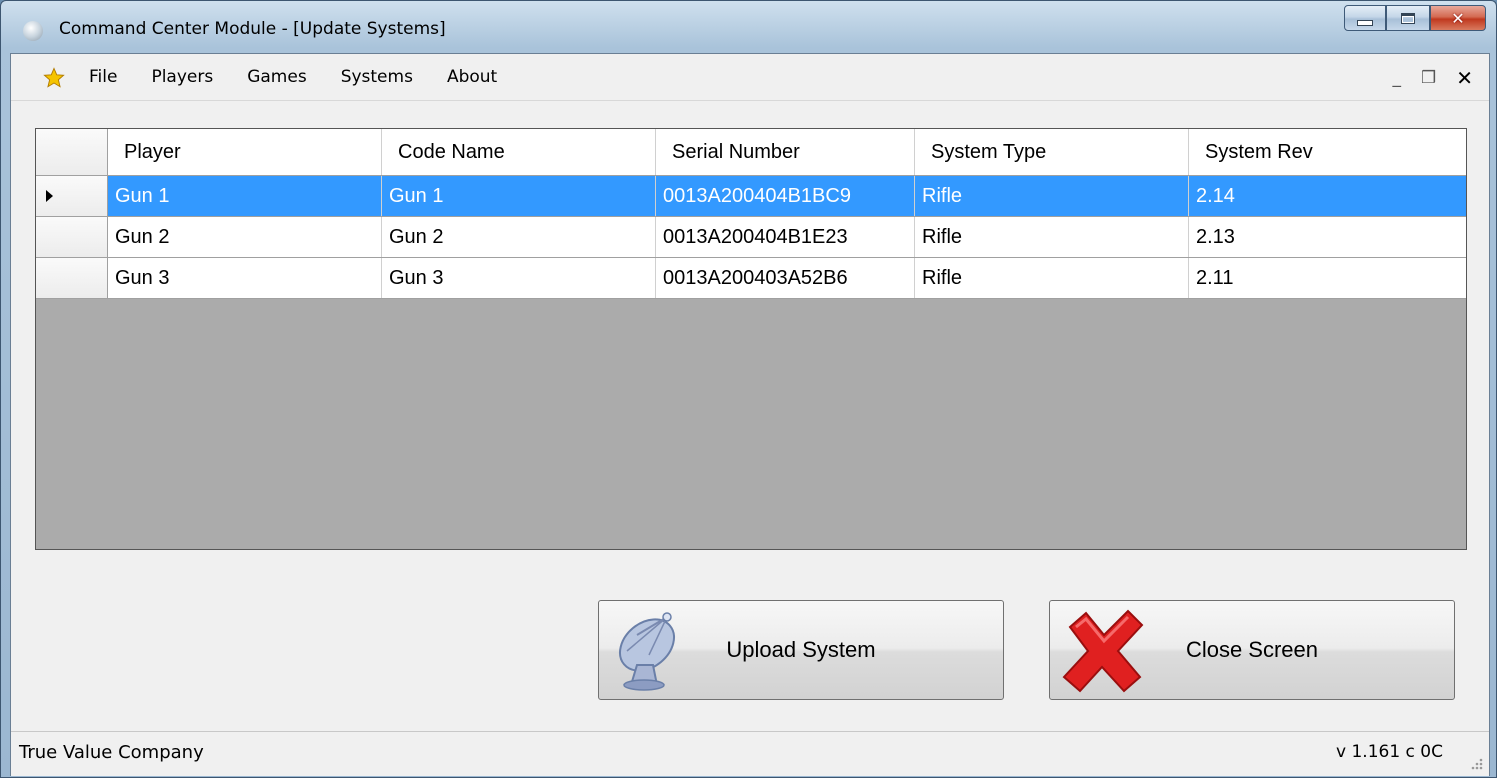 This screenshot has width=1497, height=778. Describe the element at coordinates (103, 77) in the screenshot. I see `menu-file: File` at that location.